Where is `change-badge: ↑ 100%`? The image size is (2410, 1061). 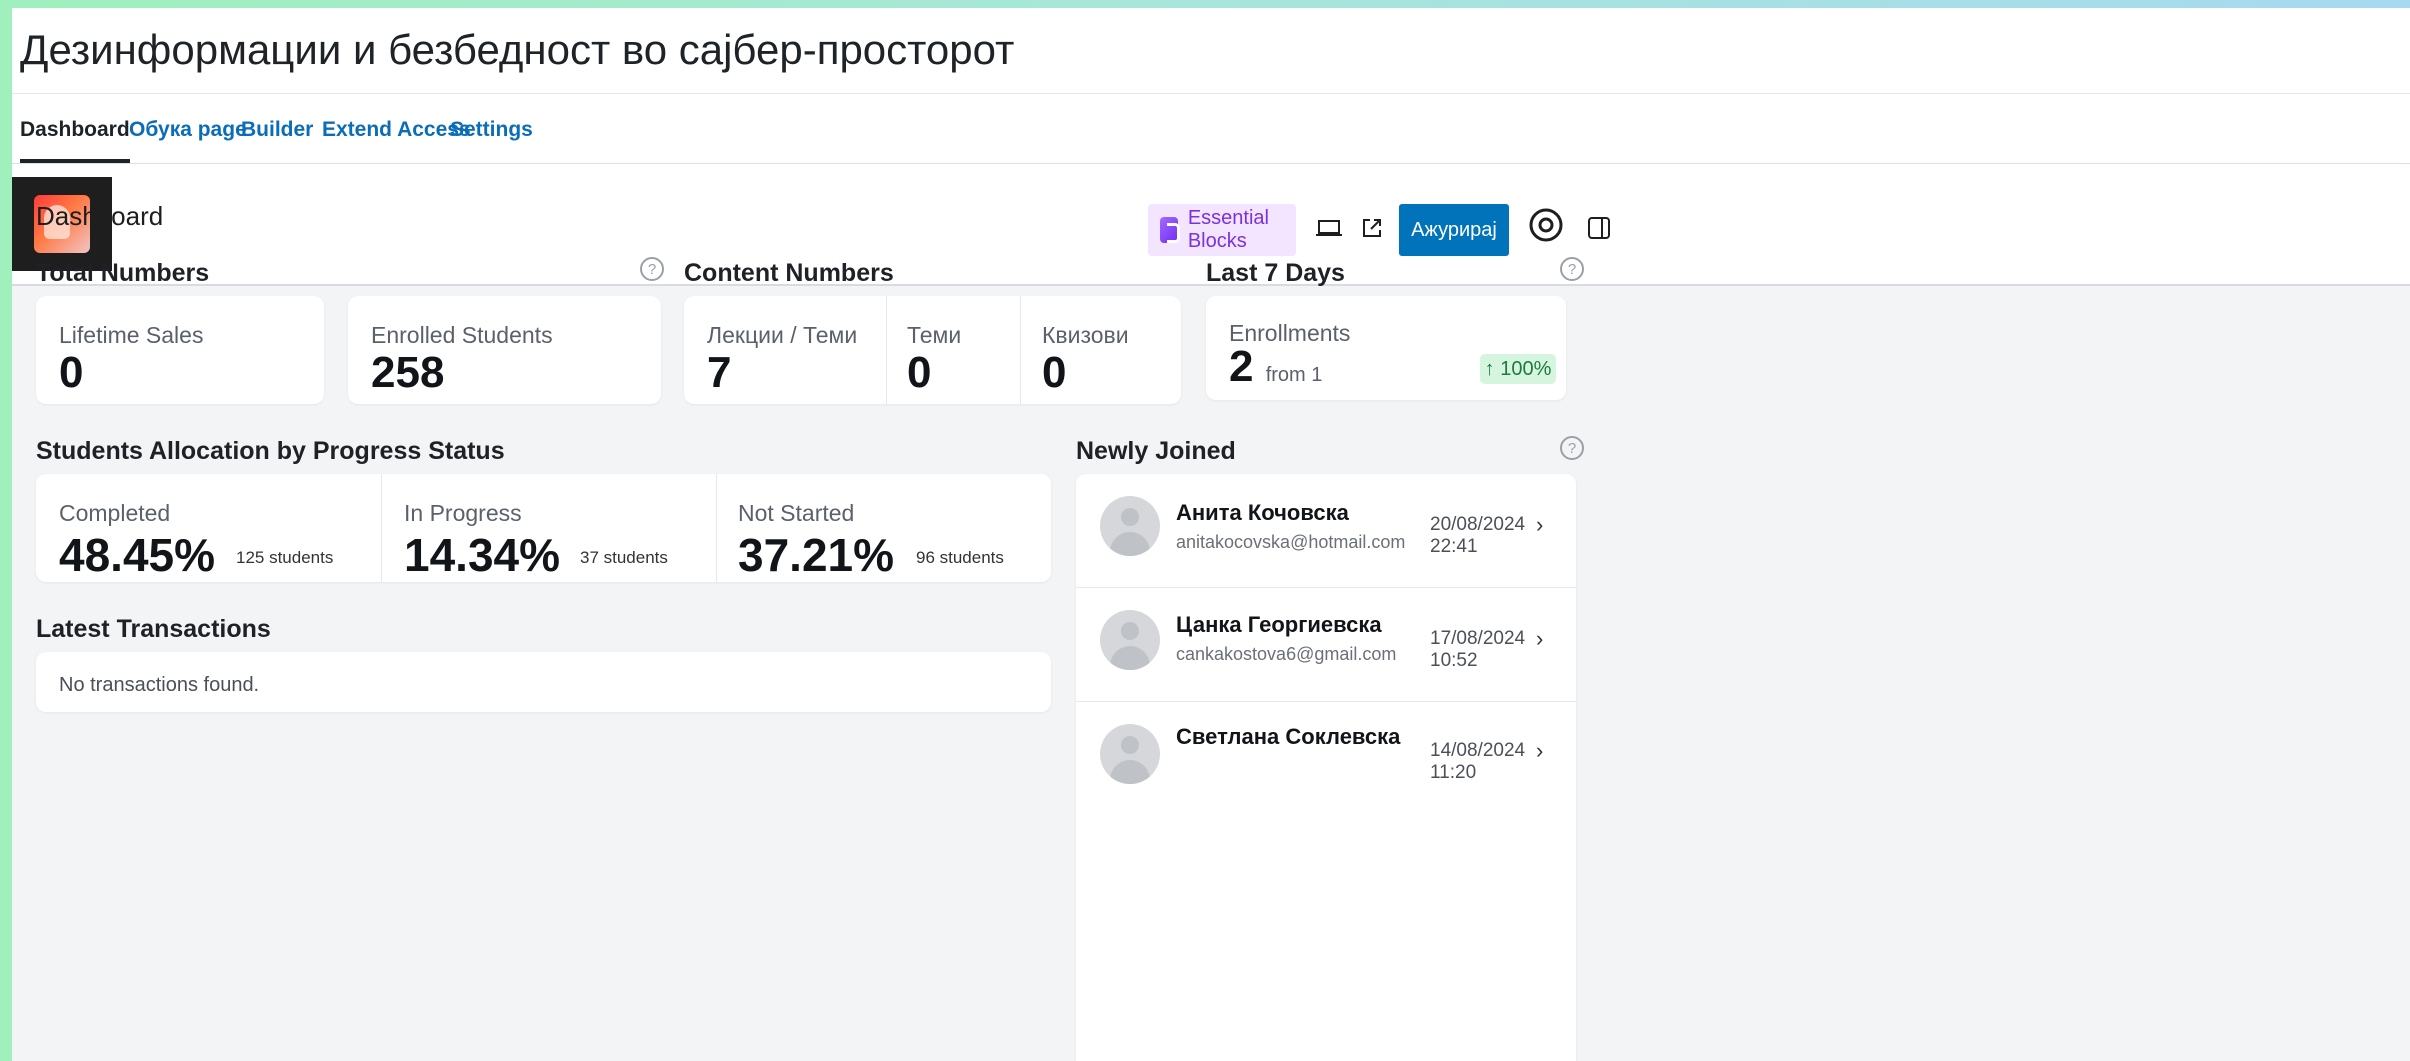 change-badge: ↑ 100% is located at coordinates (1518, 369).